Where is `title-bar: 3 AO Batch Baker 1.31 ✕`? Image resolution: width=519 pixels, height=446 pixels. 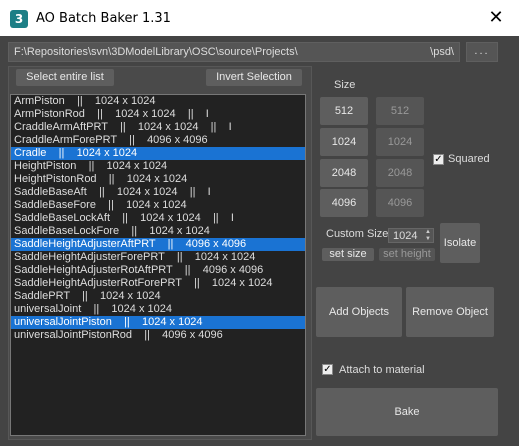 title-bar: 3 AO Batch Baker 1.31 ✕ is located at coordinates (259, 18).